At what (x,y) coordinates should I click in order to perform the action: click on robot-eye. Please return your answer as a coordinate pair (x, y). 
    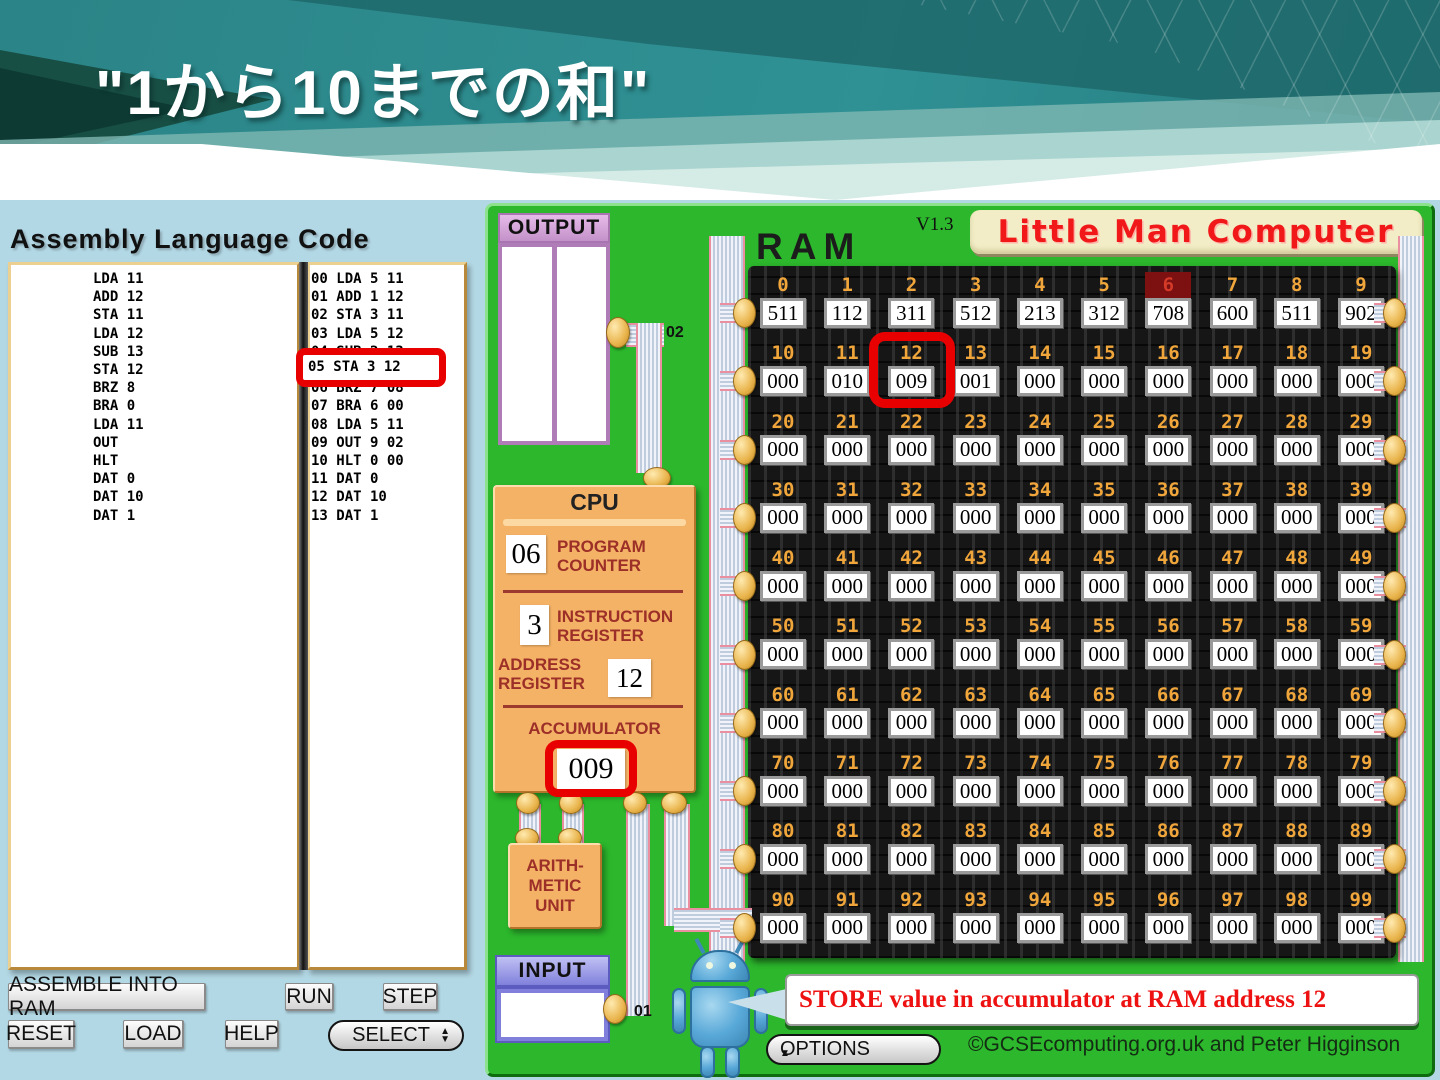
    Looking at the image, I should click on (709, 965).